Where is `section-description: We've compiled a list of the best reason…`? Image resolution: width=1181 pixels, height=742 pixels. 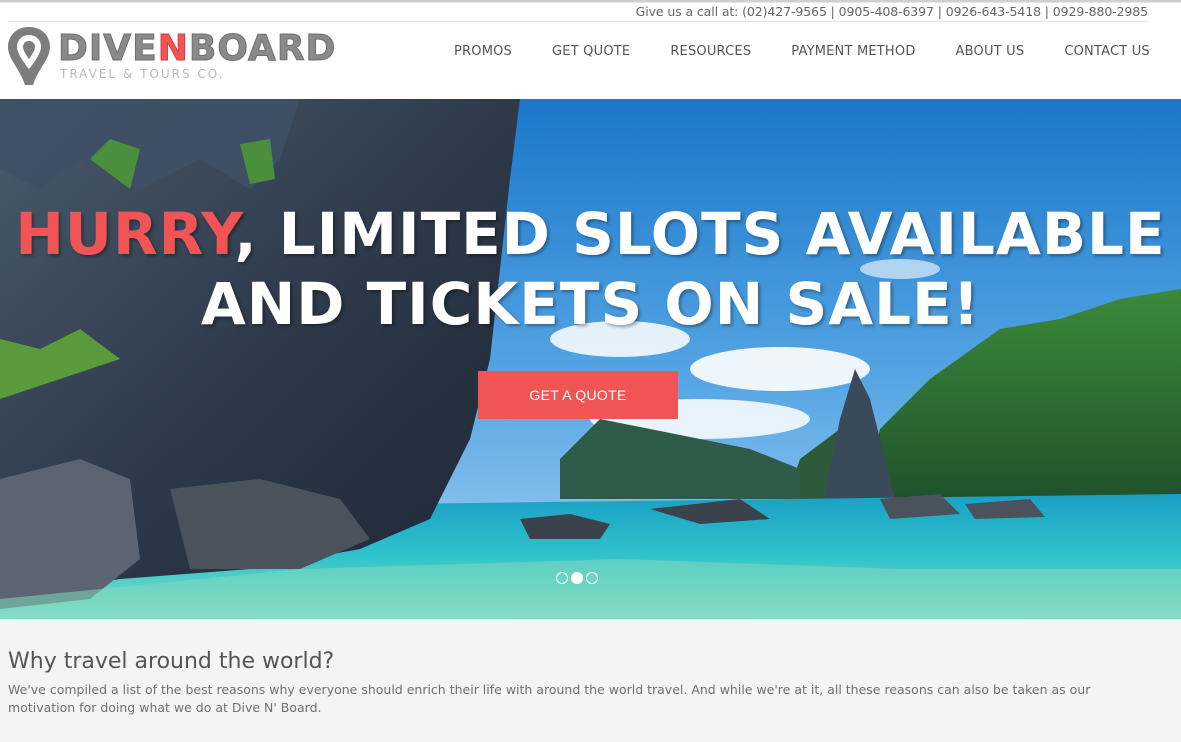 section-description: We've compiled a list of the best reason… is located at coordinates (549, 698).